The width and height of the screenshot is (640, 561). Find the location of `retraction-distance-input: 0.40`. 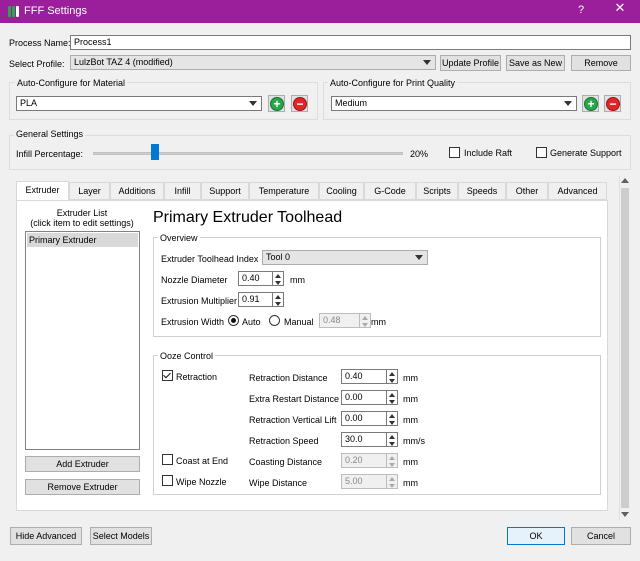

retraction-distance-input: 0.40 is located at coordinates (364, 376).